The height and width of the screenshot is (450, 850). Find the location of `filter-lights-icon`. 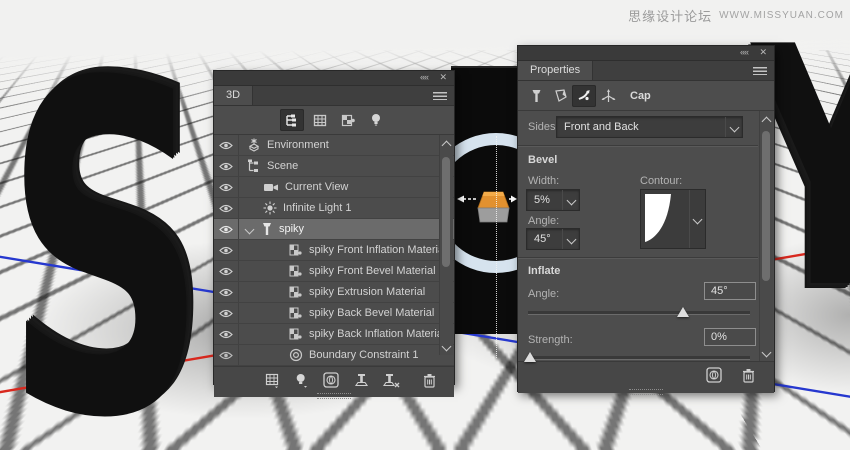

filter-lights-icon is located at coordinates (376, 120).